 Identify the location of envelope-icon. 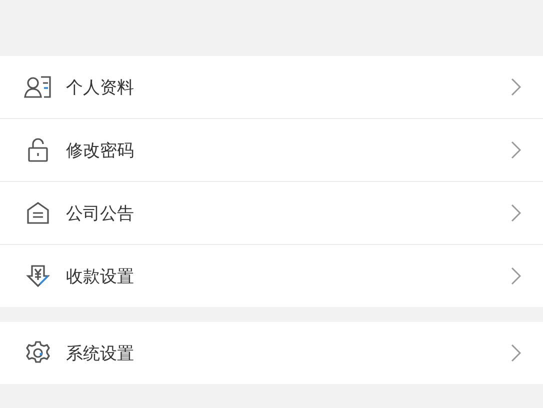
(38, 213).